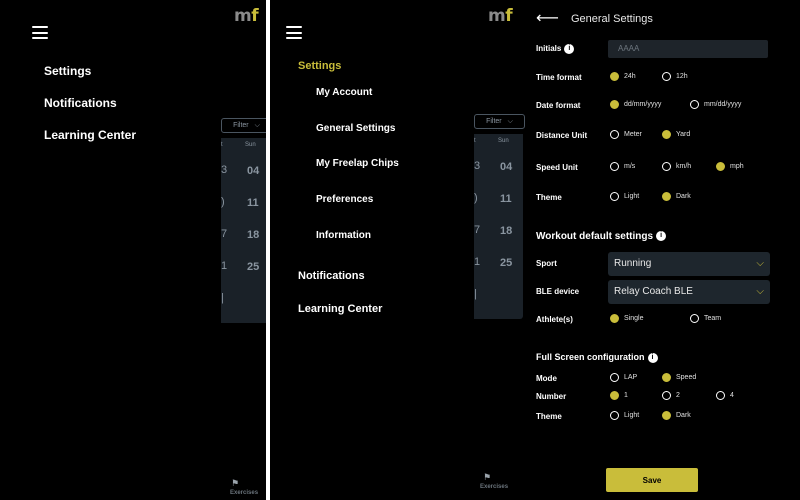 This screenshot has height=500, width=800. What do you see at coordinates (549, 416) in the screenshot?
I see `fullscreen-theme-label: Theme` at bounding box center [549, 416].